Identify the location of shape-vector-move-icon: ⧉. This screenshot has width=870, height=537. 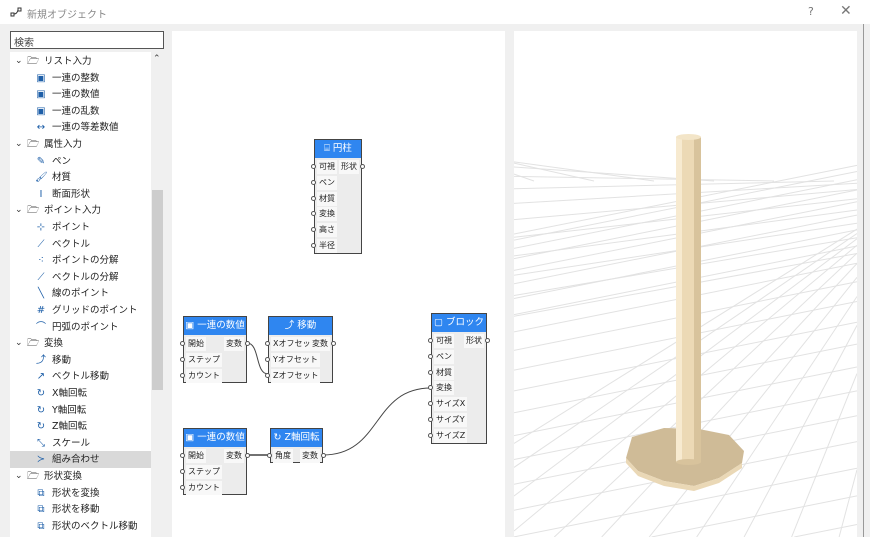
(41, 526).